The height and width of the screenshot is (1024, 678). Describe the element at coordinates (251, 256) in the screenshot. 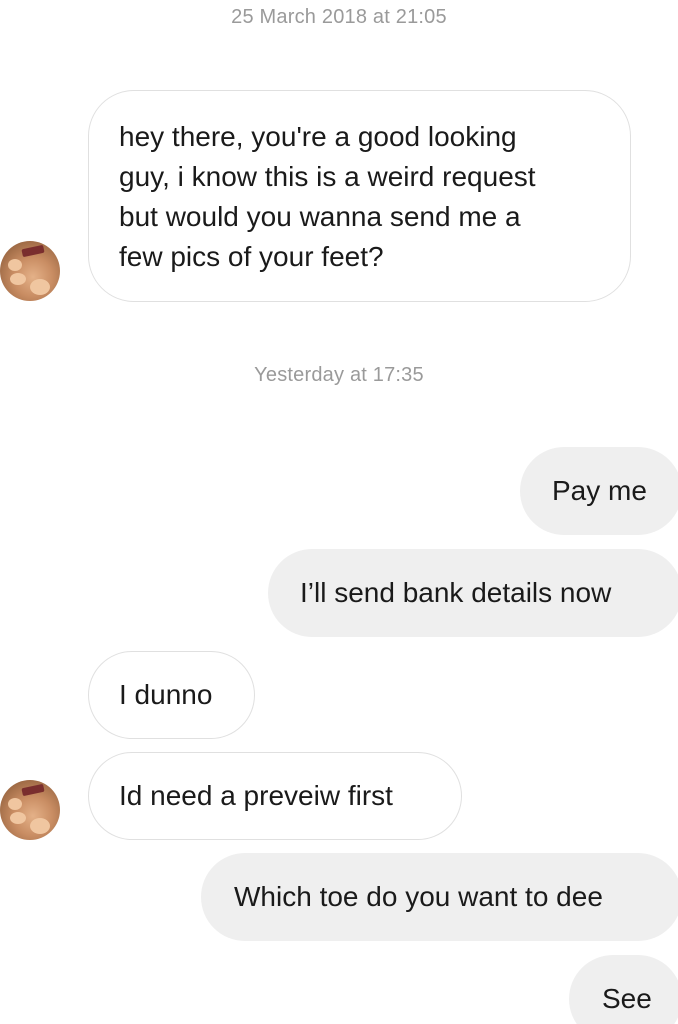

I see `message-text-line: few pics of your feet?` at that location.